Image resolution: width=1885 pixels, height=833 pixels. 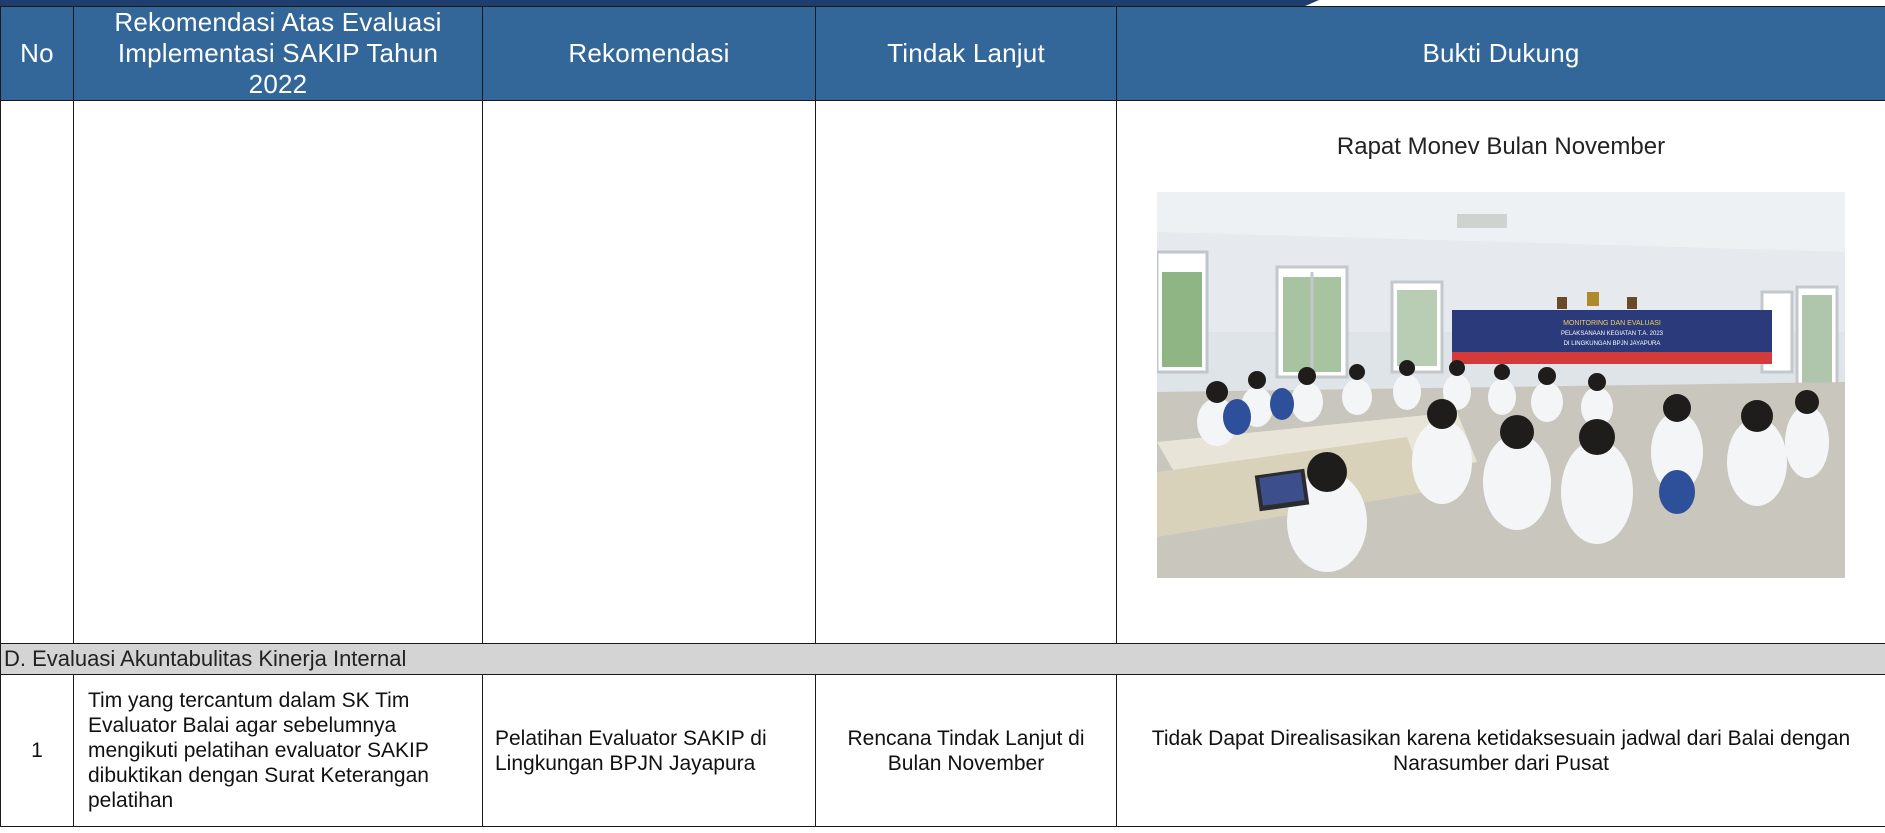 What do you see at coordinates (649, 53) in the screenshot?
I see `header-rekomendasi: Rekomendasi` at bounding box center [649, 53].